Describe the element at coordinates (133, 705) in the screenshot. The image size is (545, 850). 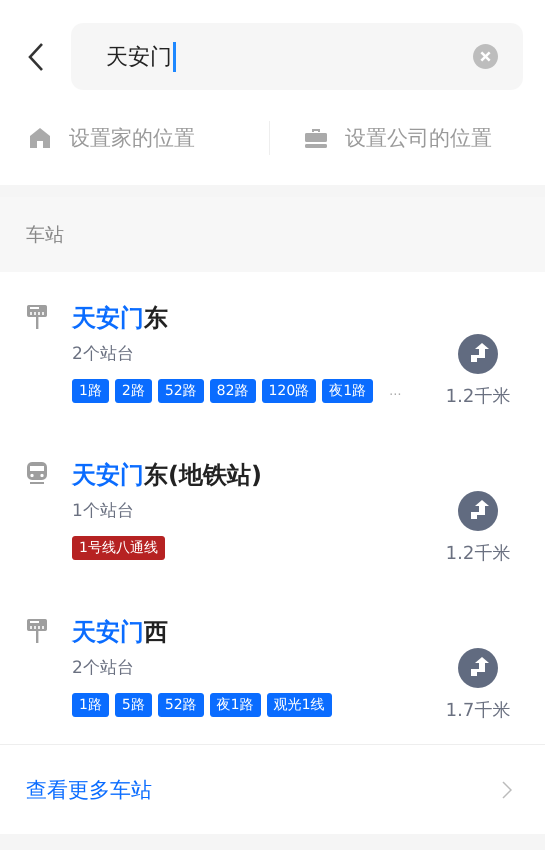
I see `route-tag: 5路` at that location.